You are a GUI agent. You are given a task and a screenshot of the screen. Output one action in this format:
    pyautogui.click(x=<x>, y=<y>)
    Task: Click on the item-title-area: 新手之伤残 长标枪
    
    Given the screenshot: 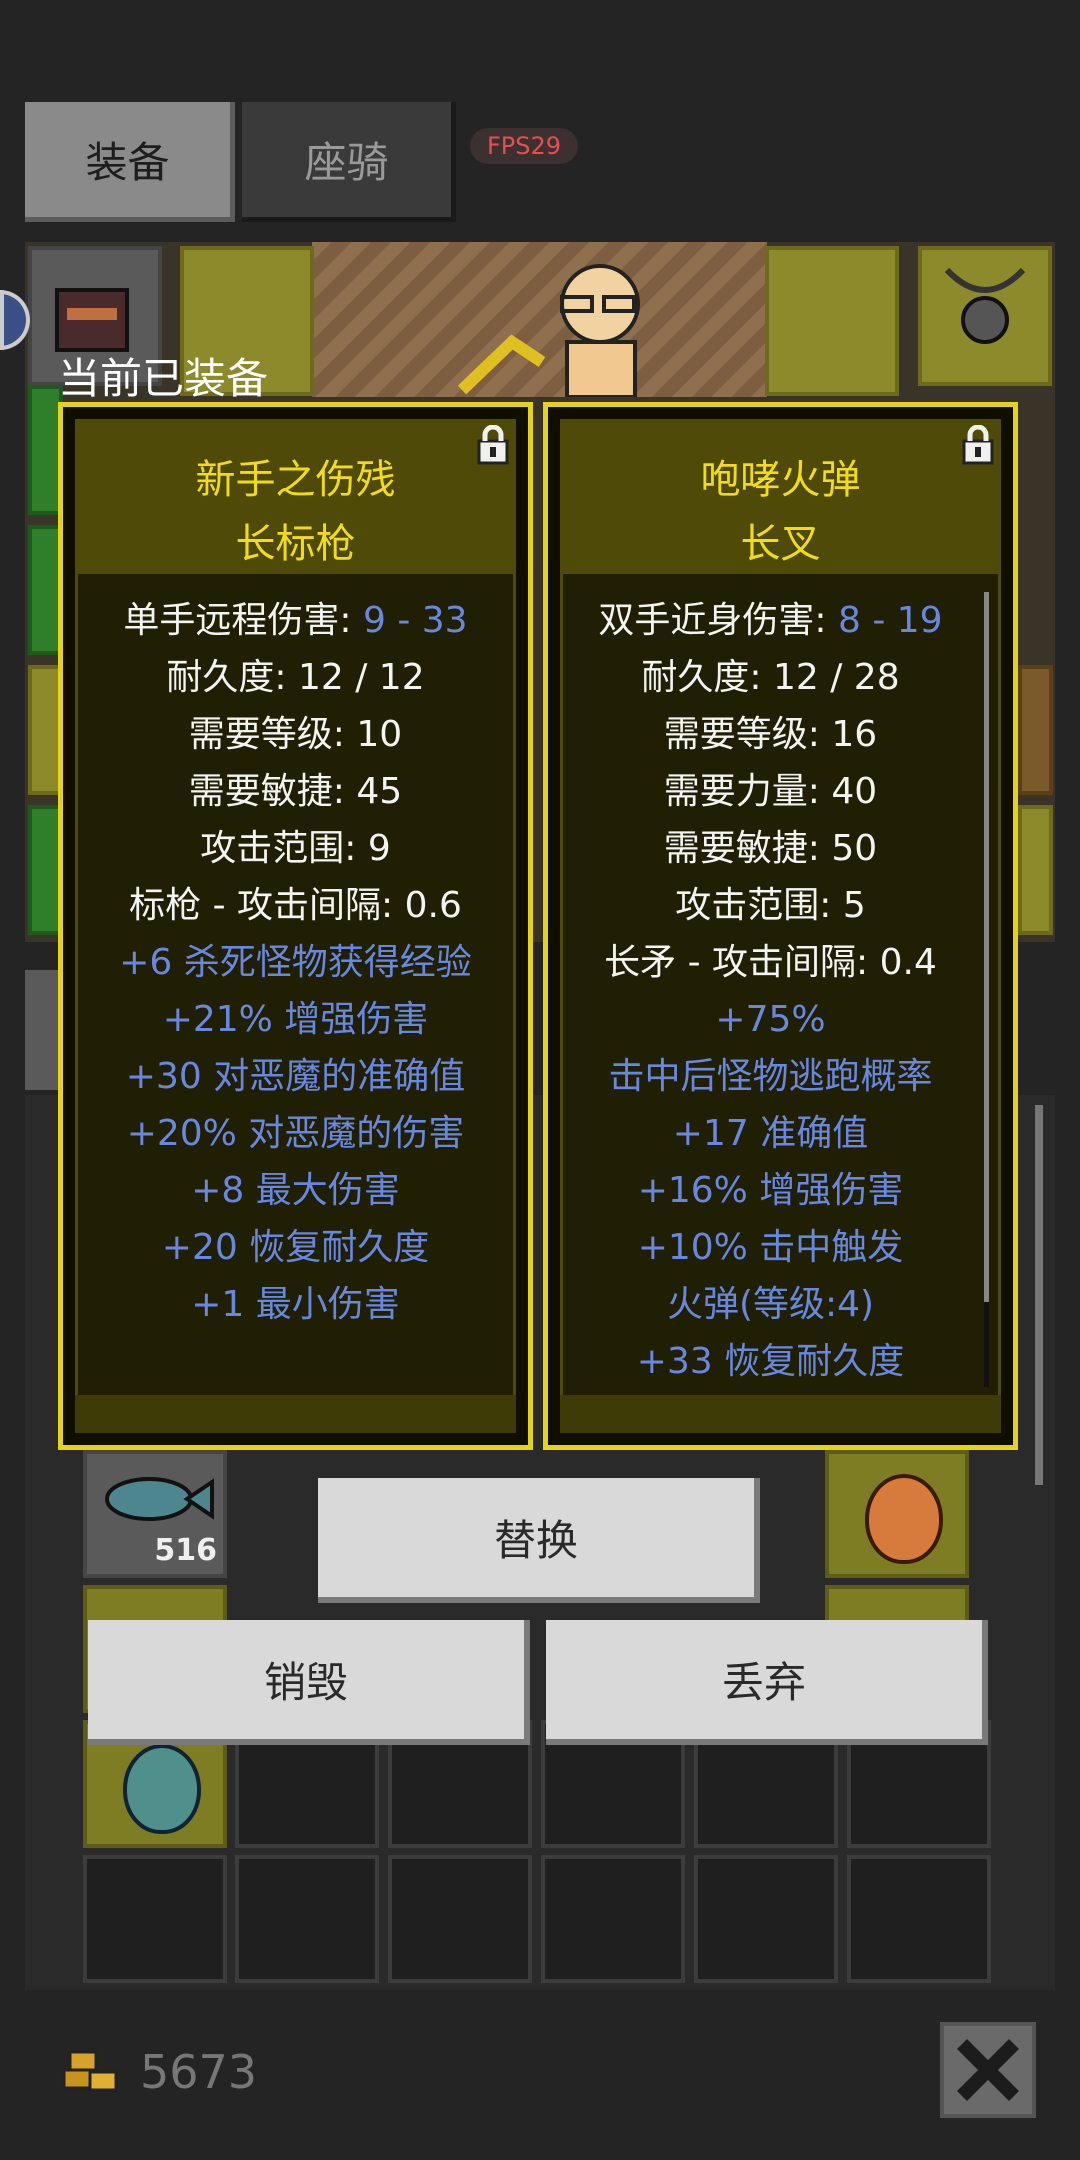 What is the action you would take?
    pyautogui.click(x=295, y=496)
    